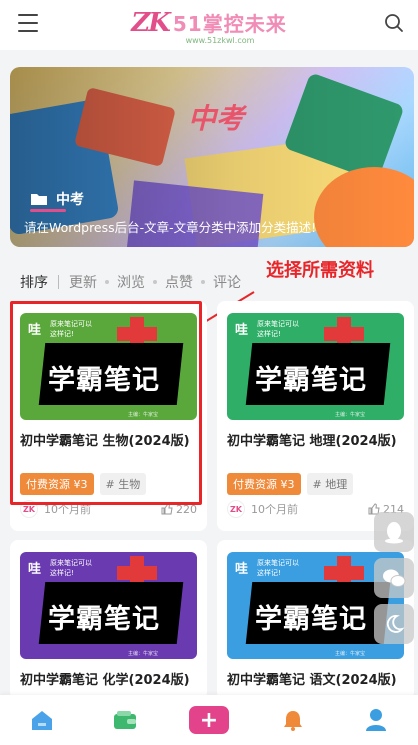 The image size is (418, 745). I want to click on moon-icon, so click(395, 624).